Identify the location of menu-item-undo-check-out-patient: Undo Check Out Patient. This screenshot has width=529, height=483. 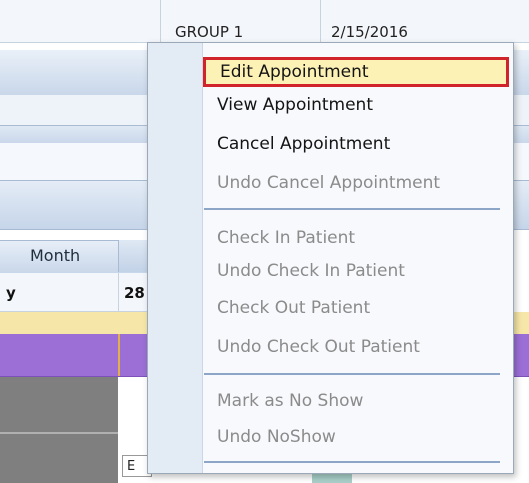
(356, 347).